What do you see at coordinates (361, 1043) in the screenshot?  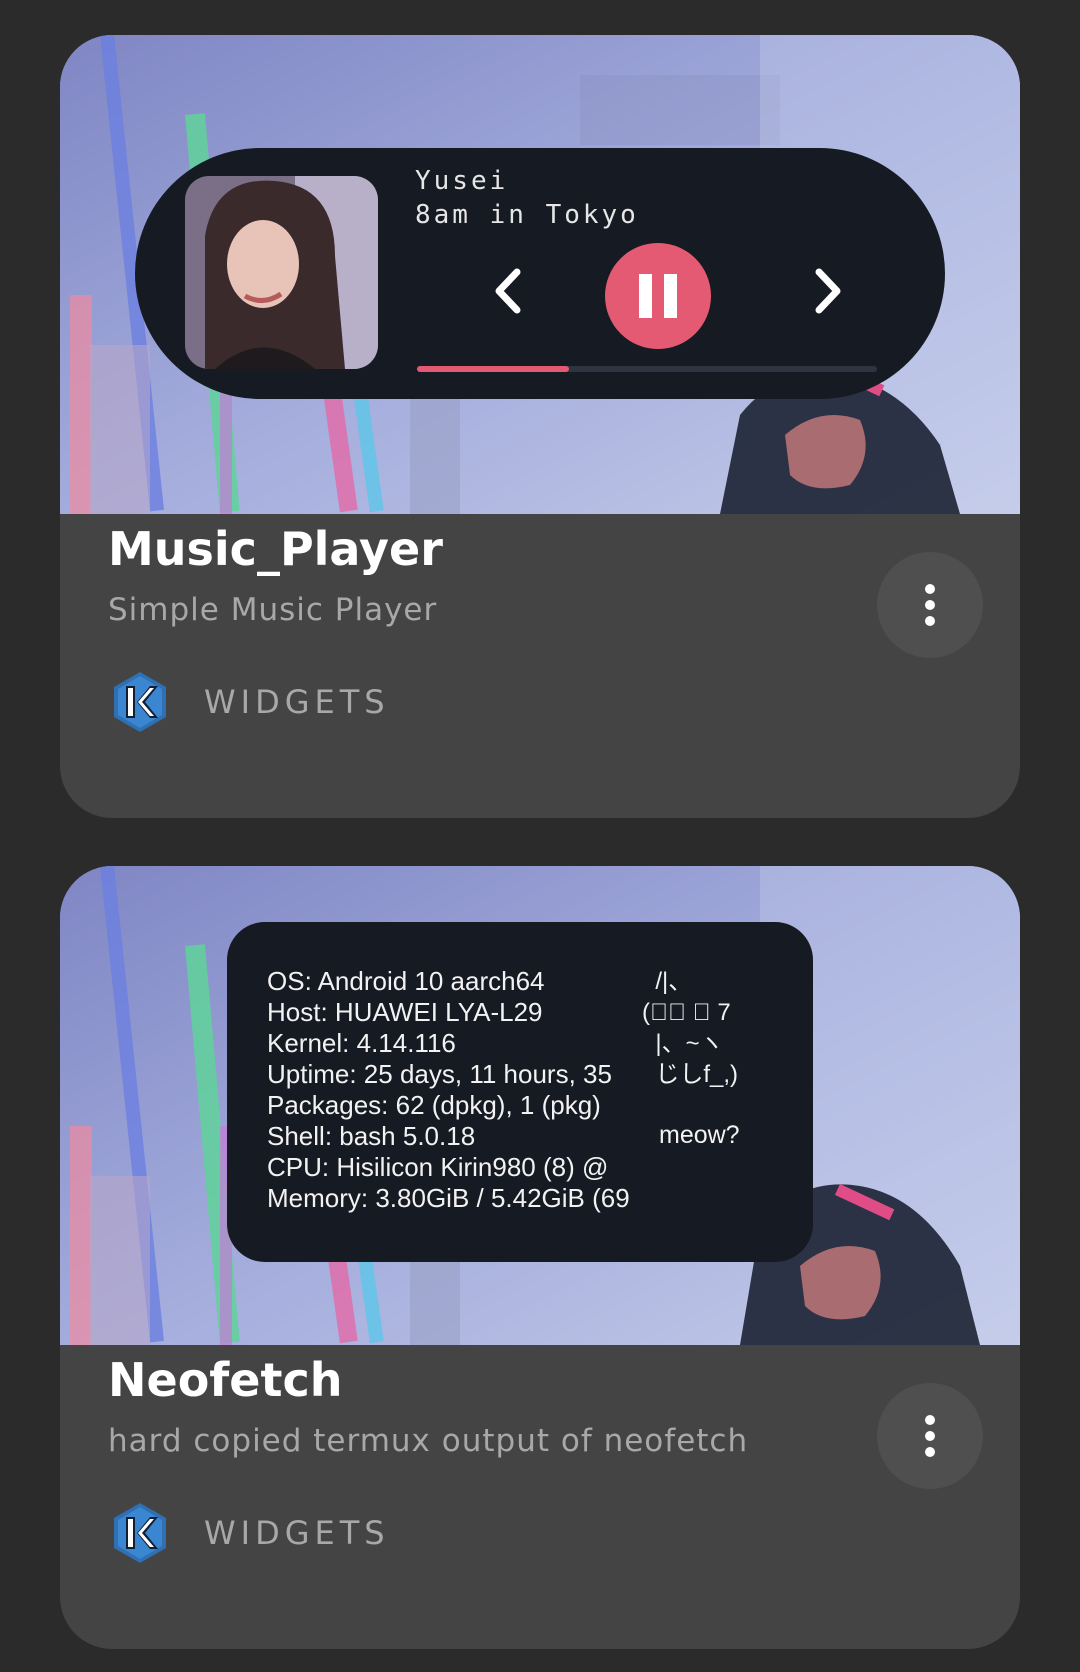 I see `system-info-line: Kernel: 4.14.116` at bounding box center [361, 1043].